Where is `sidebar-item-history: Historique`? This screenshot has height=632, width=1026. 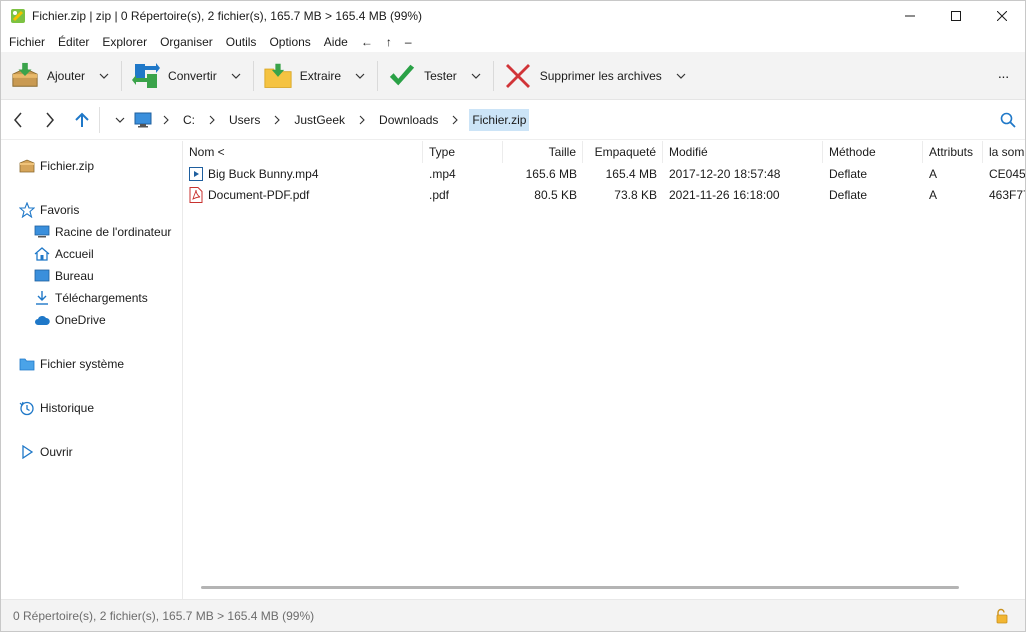 sidebar-item-history: Historique is located at coordinates (56, 408).